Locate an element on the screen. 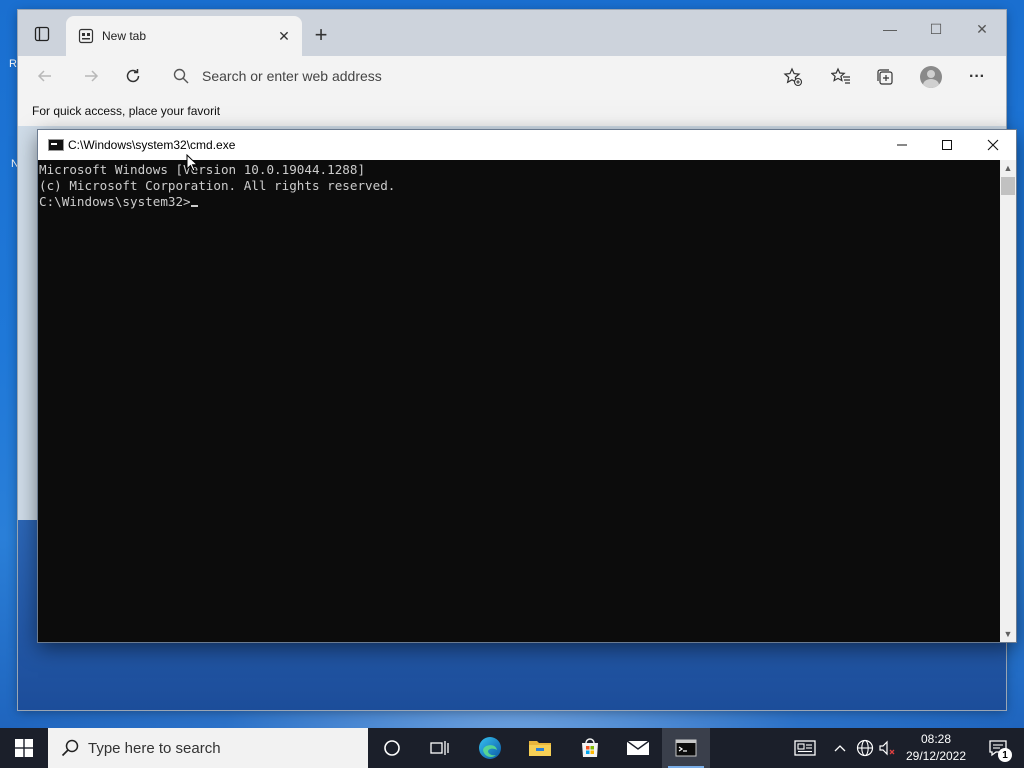 The width and height of the screenshot is (1024, 768). address-placeholder: Search or enter web address is located at coordinates (292, 76).